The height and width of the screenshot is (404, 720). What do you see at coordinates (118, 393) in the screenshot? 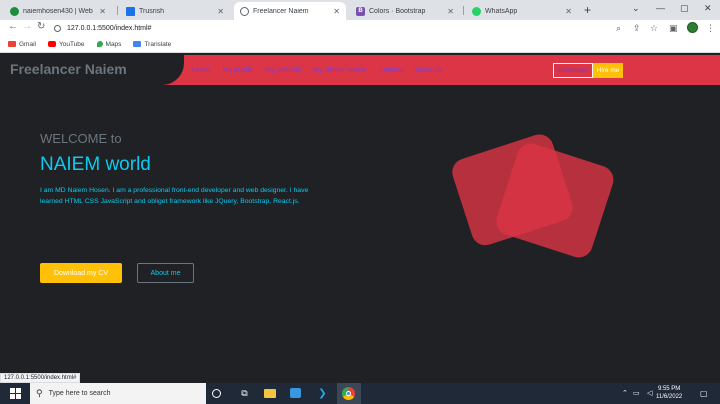
I see `taskbar-search: ⚲ Type here to search` at bounding box center [118, 393].